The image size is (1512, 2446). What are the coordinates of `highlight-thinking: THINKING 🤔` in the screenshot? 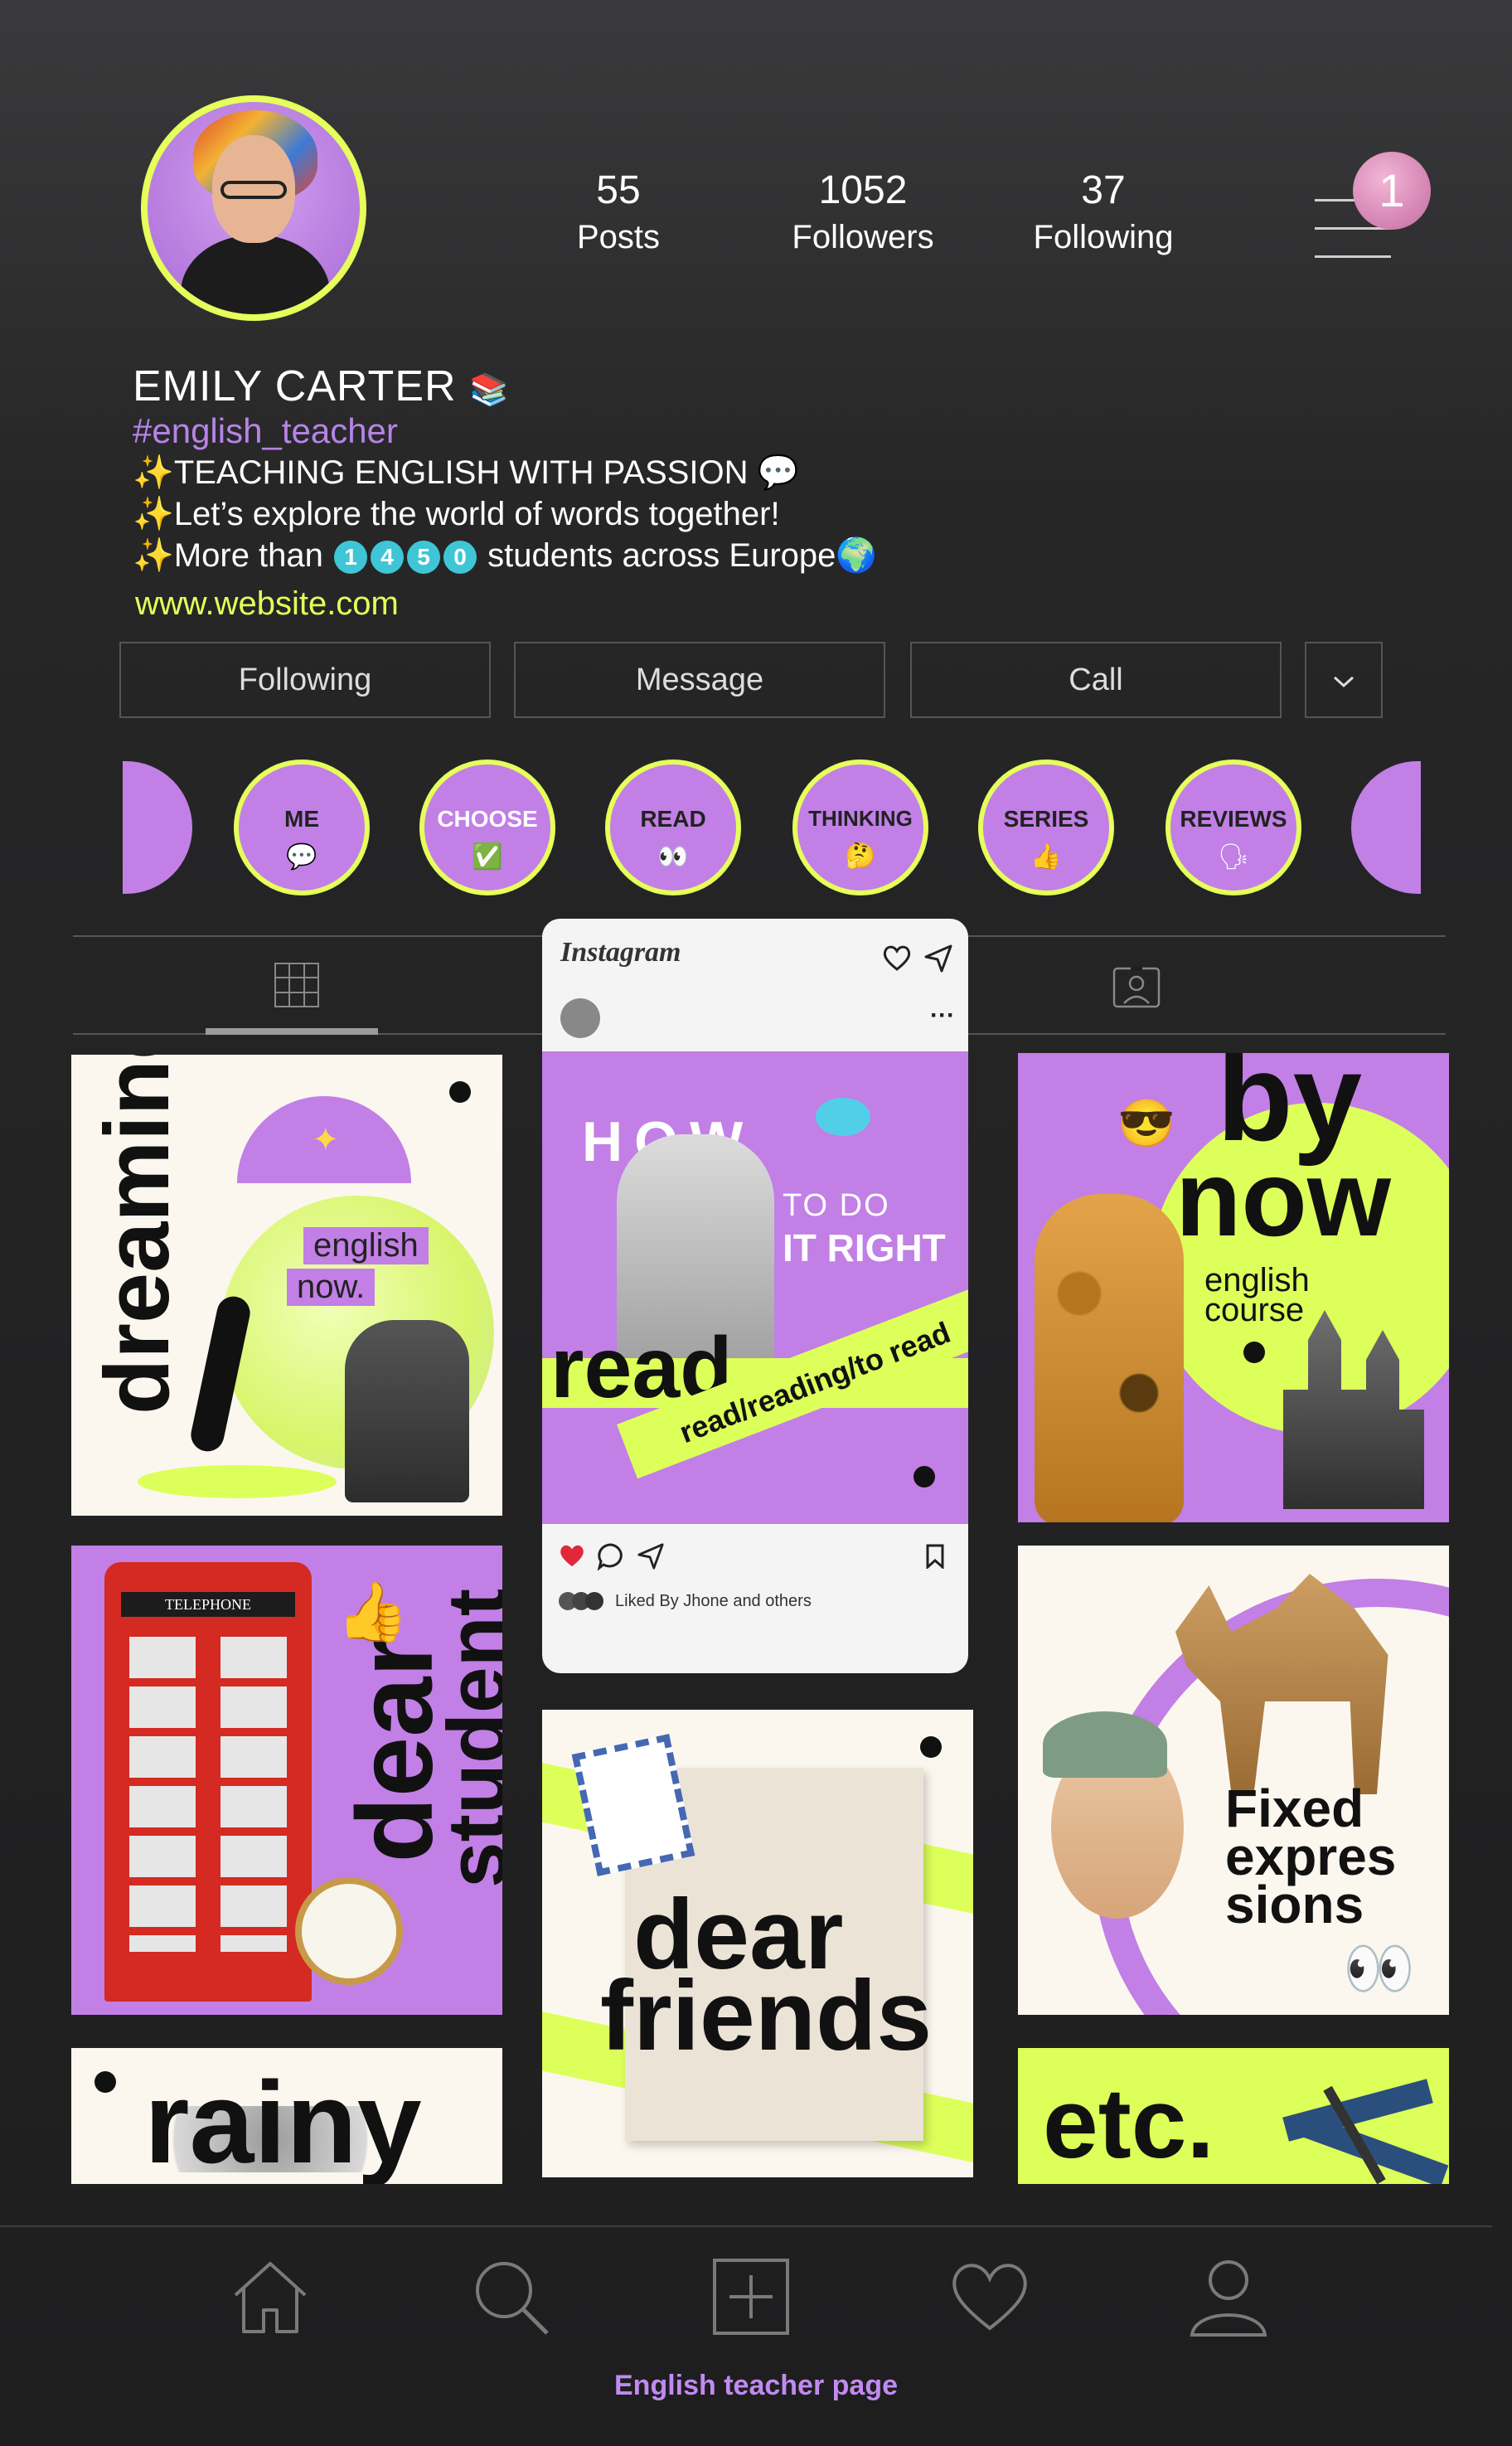 It's located at (860, 827).